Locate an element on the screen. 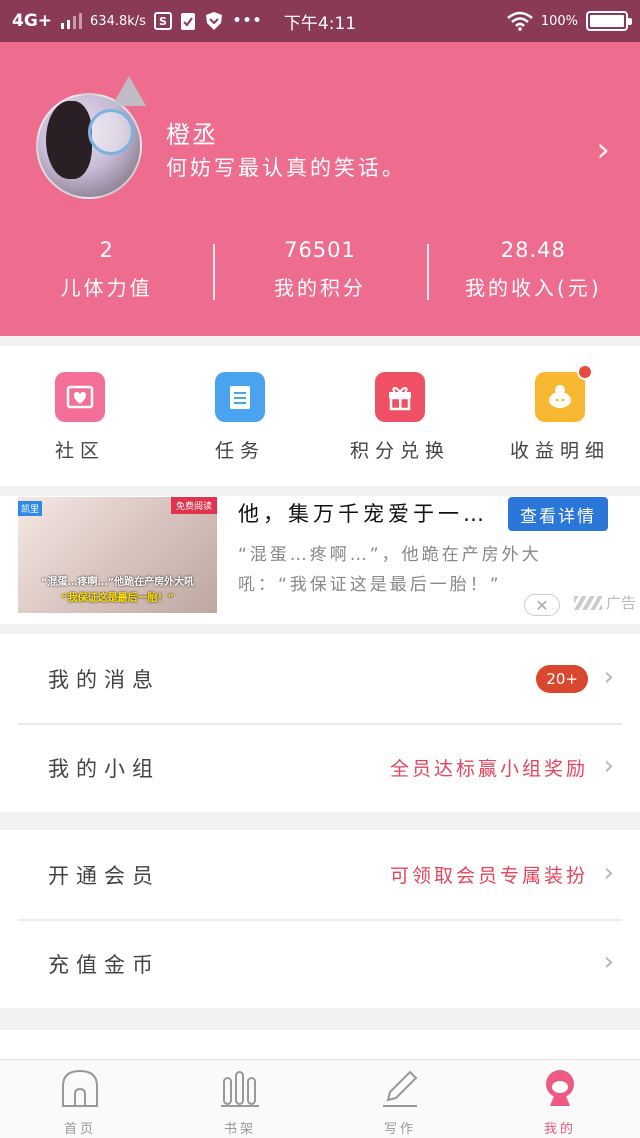  home-icon is located at coordinates (80, 1088).